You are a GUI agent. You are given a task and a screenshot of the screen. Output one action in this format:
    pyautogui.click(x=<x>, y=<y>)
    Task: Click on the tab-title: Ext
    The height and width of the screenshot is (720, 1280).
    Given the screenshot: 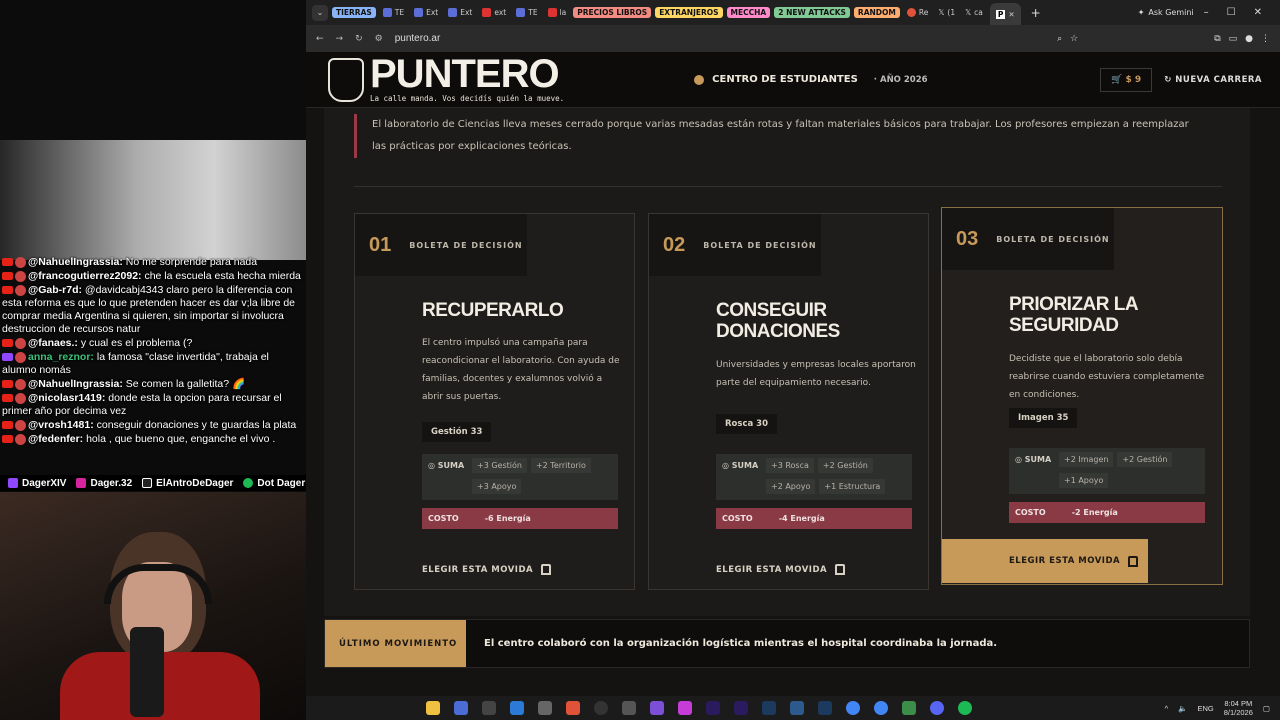 What is the action you would take?
    pyautogui.click(x=466, y=12)
    